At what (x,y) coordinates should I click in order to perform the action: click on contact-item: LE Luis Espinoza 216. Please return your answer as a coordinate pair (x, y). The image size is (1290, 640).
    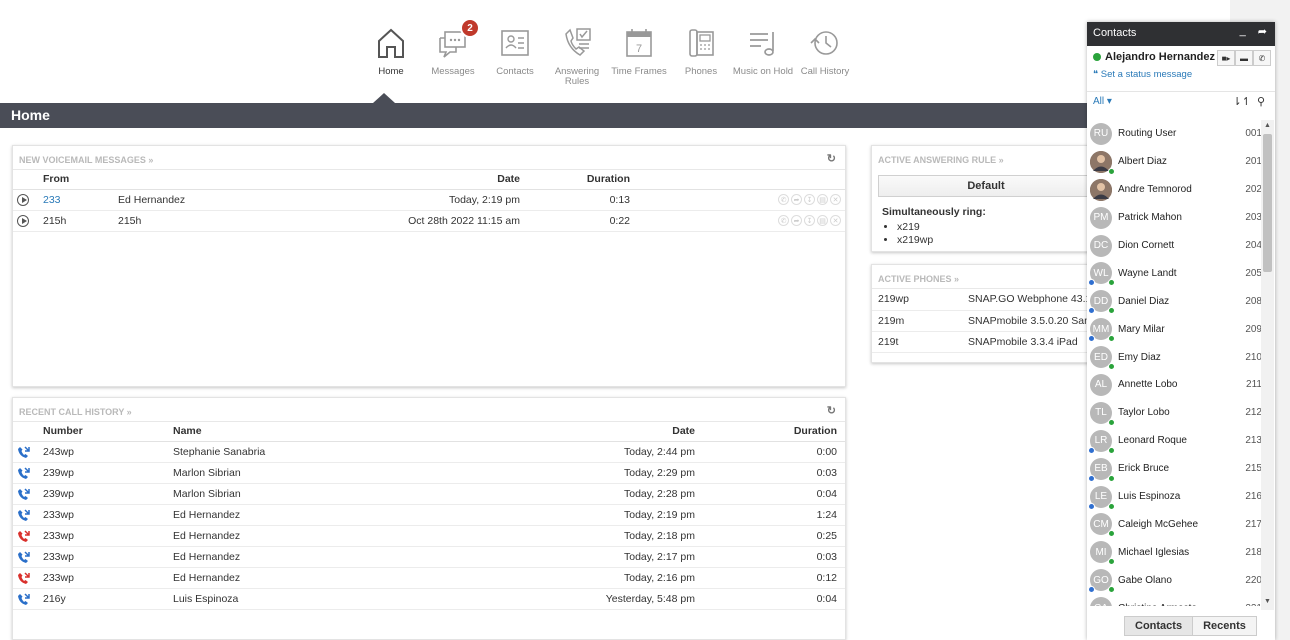
    Looking at the image, I should click on (1174, 497).